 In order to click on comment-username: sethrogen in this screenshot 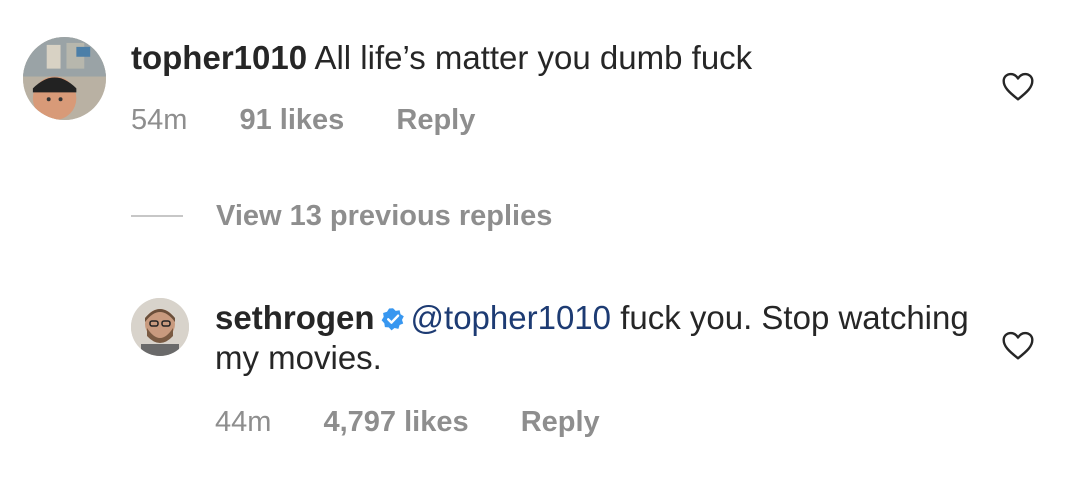, I will do `click(295, 317)`.